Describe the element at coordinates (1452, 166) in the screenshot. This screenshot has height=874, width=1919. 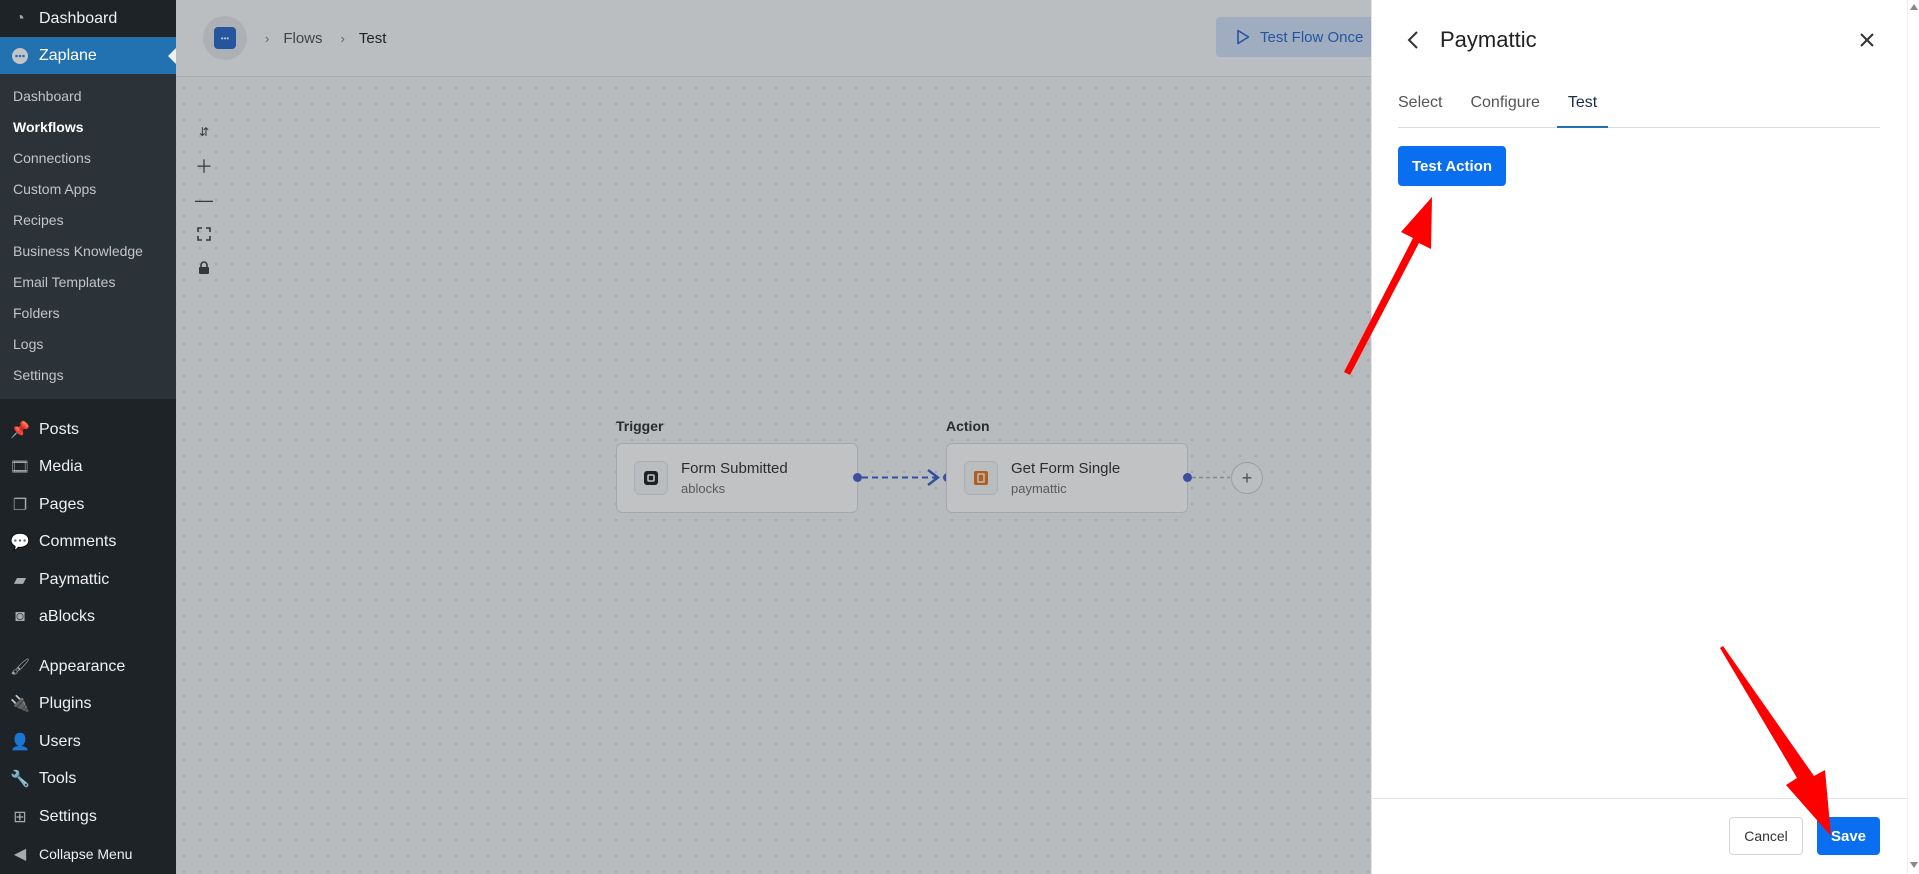
I see `test-action-button: Test Action` at that location.